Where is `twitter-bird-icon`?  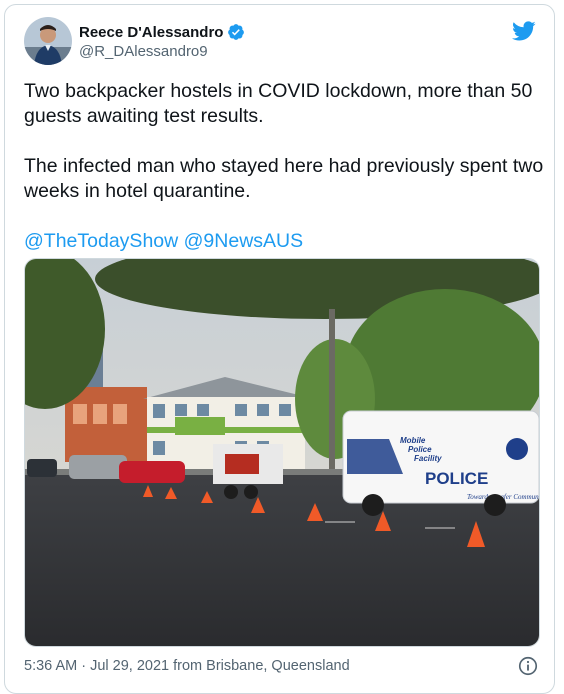
twitter-bird-icon is located at coordinates (524, 31).